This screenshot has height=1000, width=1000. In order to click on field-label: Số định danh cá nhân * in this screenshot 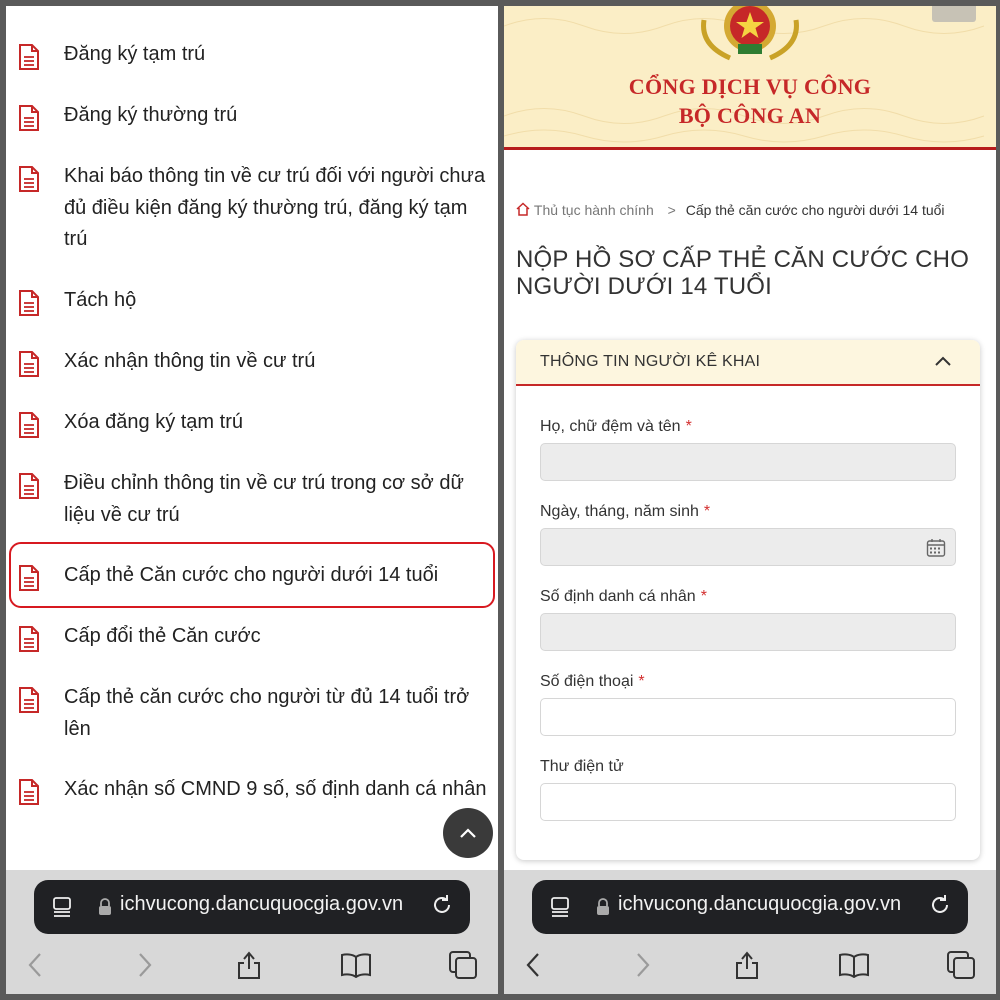, I will do `click(623, 597)`.